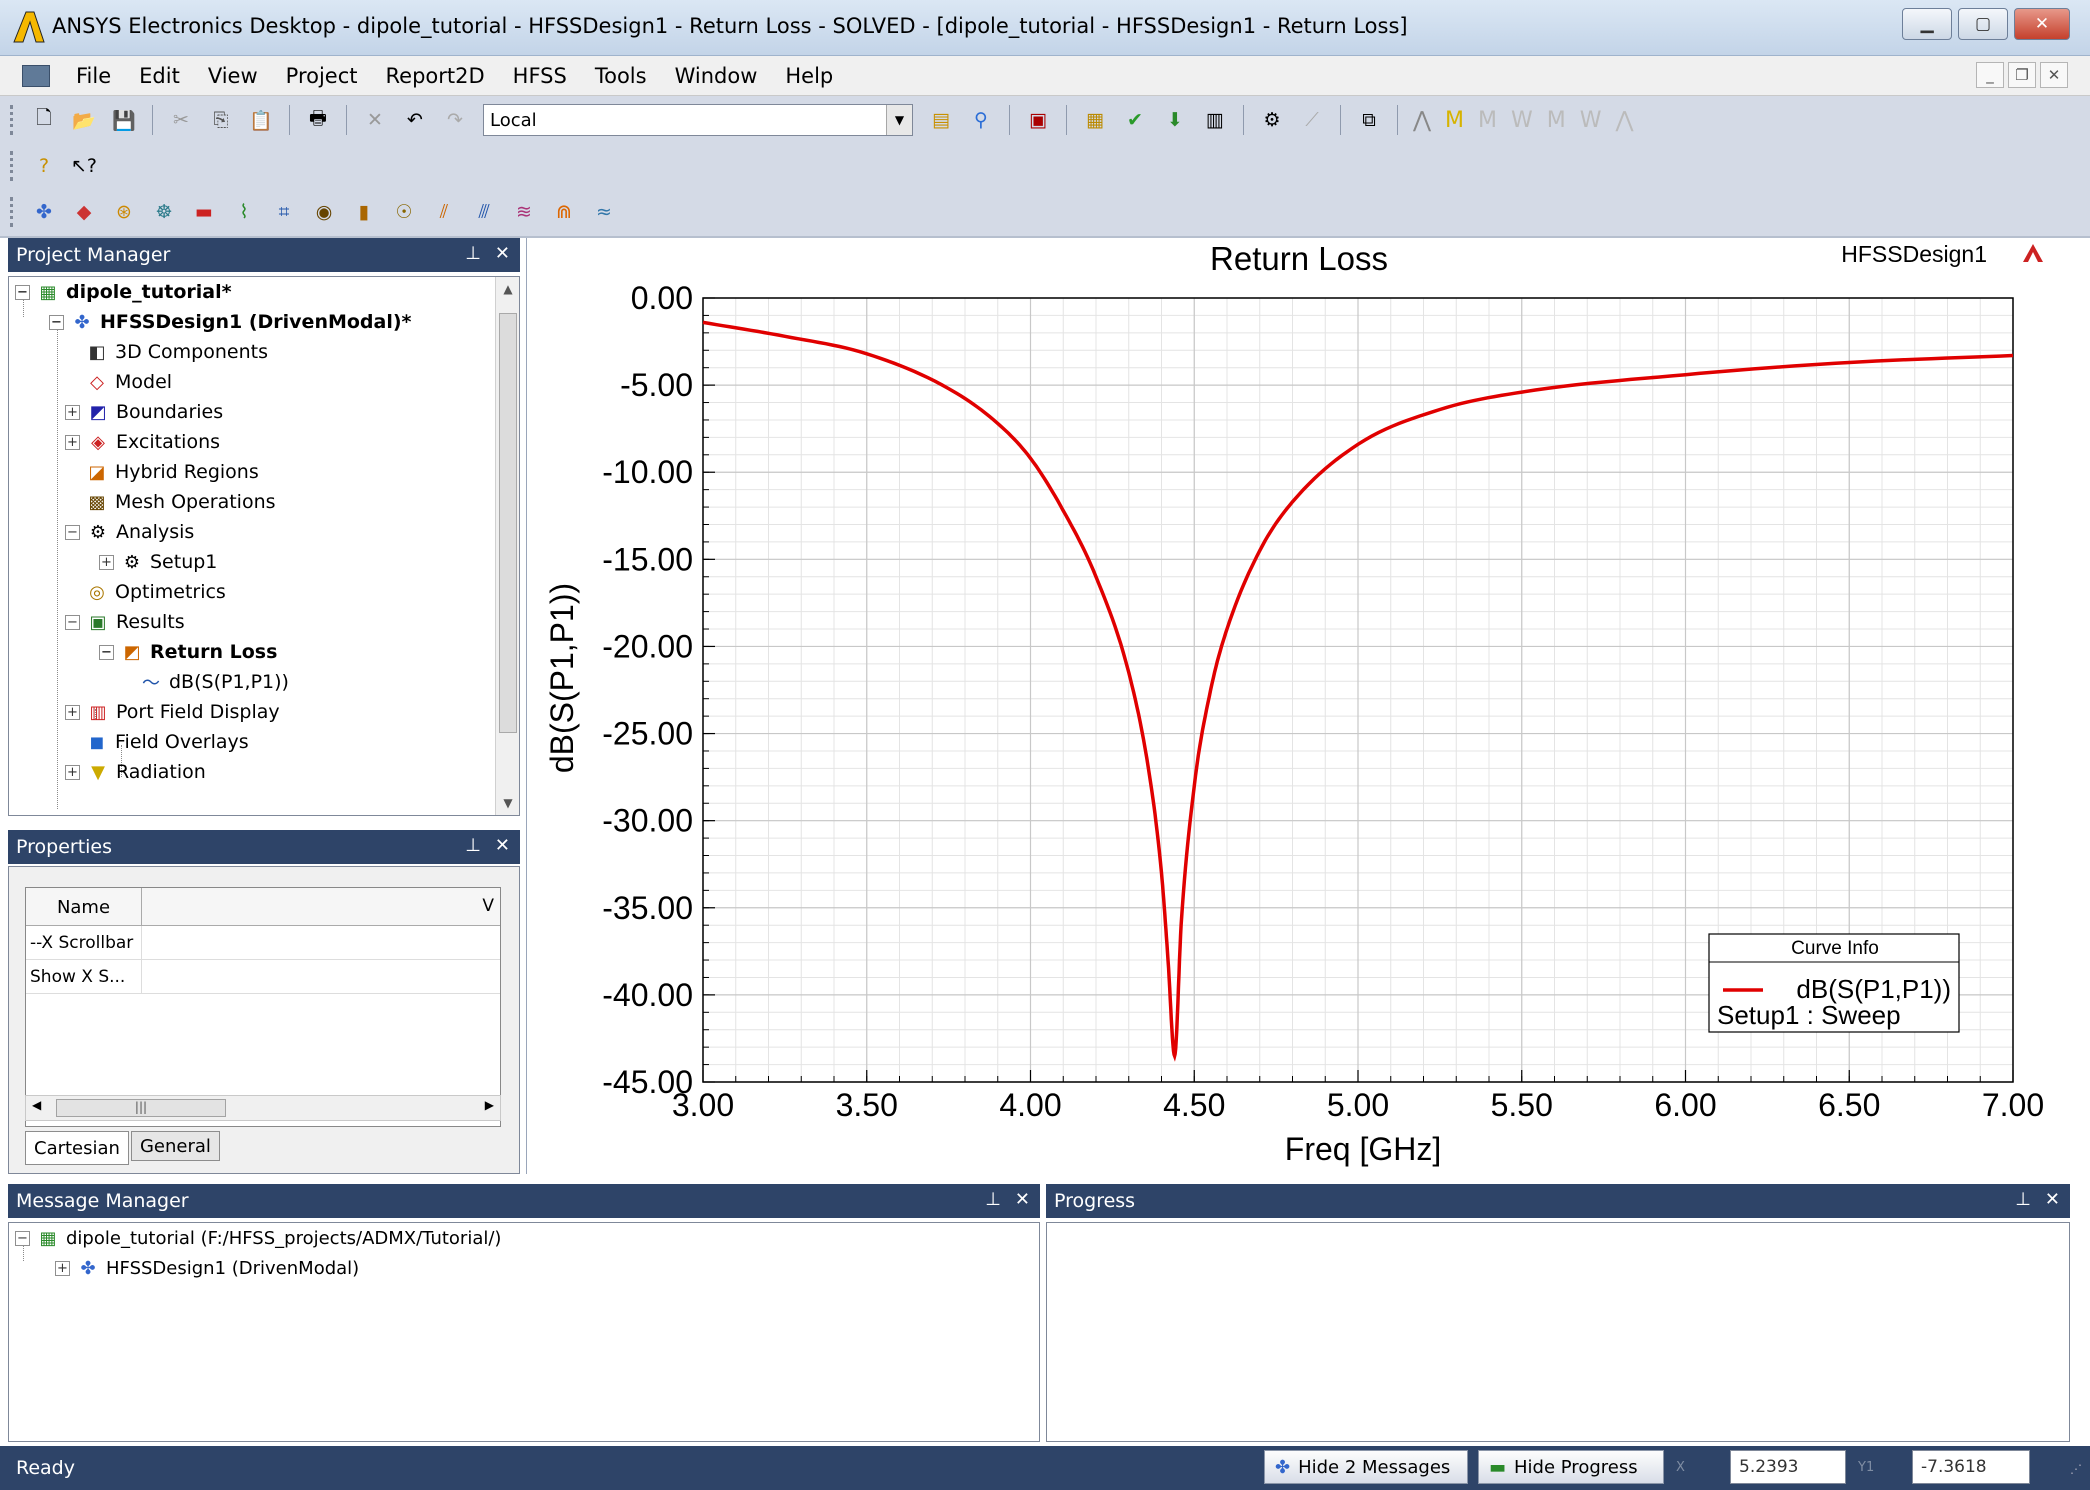  Describe the element at coordinates (123, 292) in the screenshot. I see `tree-item-project: − ▦ dipole_tutorial*` at that location.